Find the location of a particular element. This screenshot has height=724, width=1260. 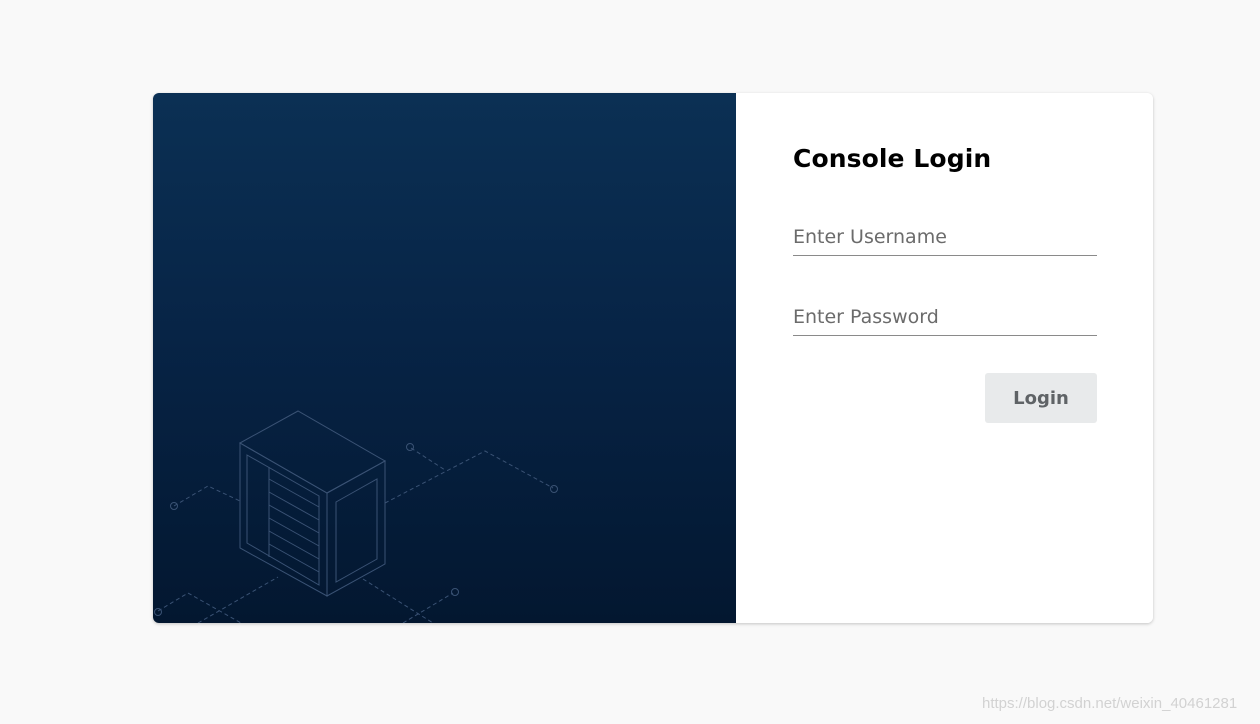

username-input is located at coordinates (945, 237).